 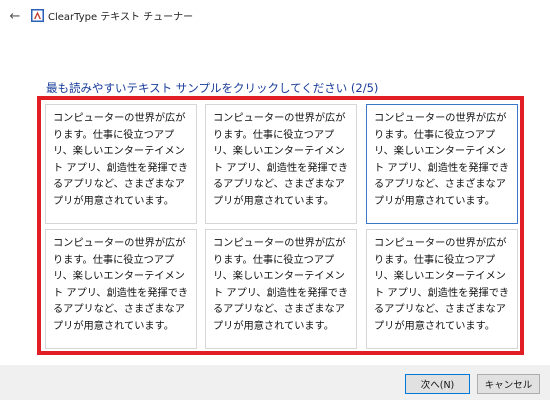 I want to click on next-button: 次へ(N), so click(x=437, y=384).